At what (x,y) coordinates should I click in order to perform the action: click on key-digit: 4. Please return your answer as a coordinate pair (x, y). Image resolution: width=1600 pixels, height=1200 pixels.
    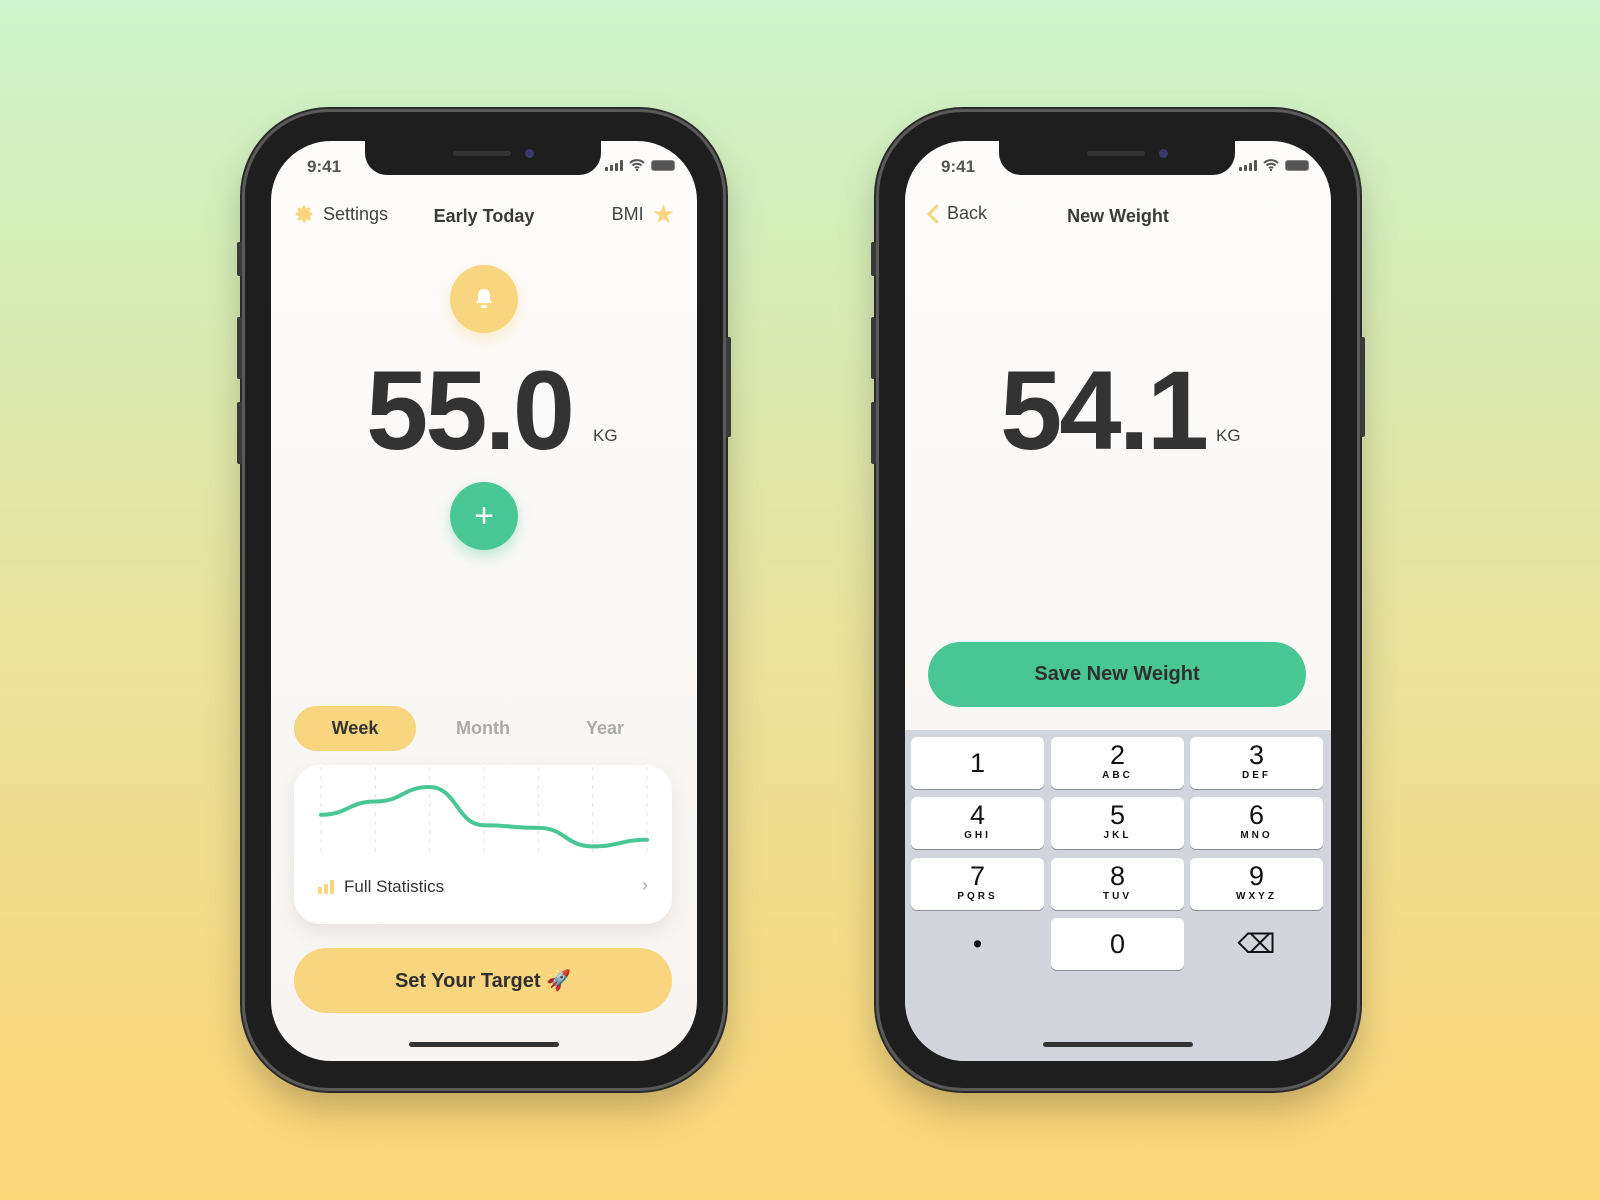
    Looking at the image, I should click on (977, 815).